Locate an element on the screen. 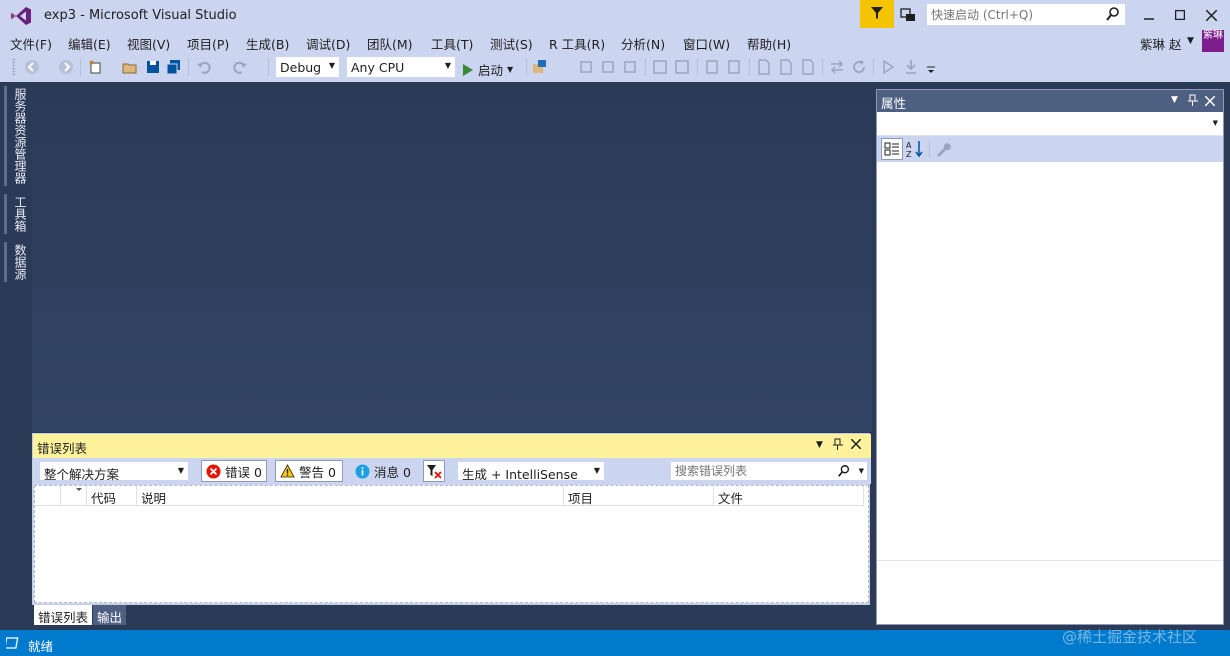  filter-toggle-button is located at coordinates (434, 471).